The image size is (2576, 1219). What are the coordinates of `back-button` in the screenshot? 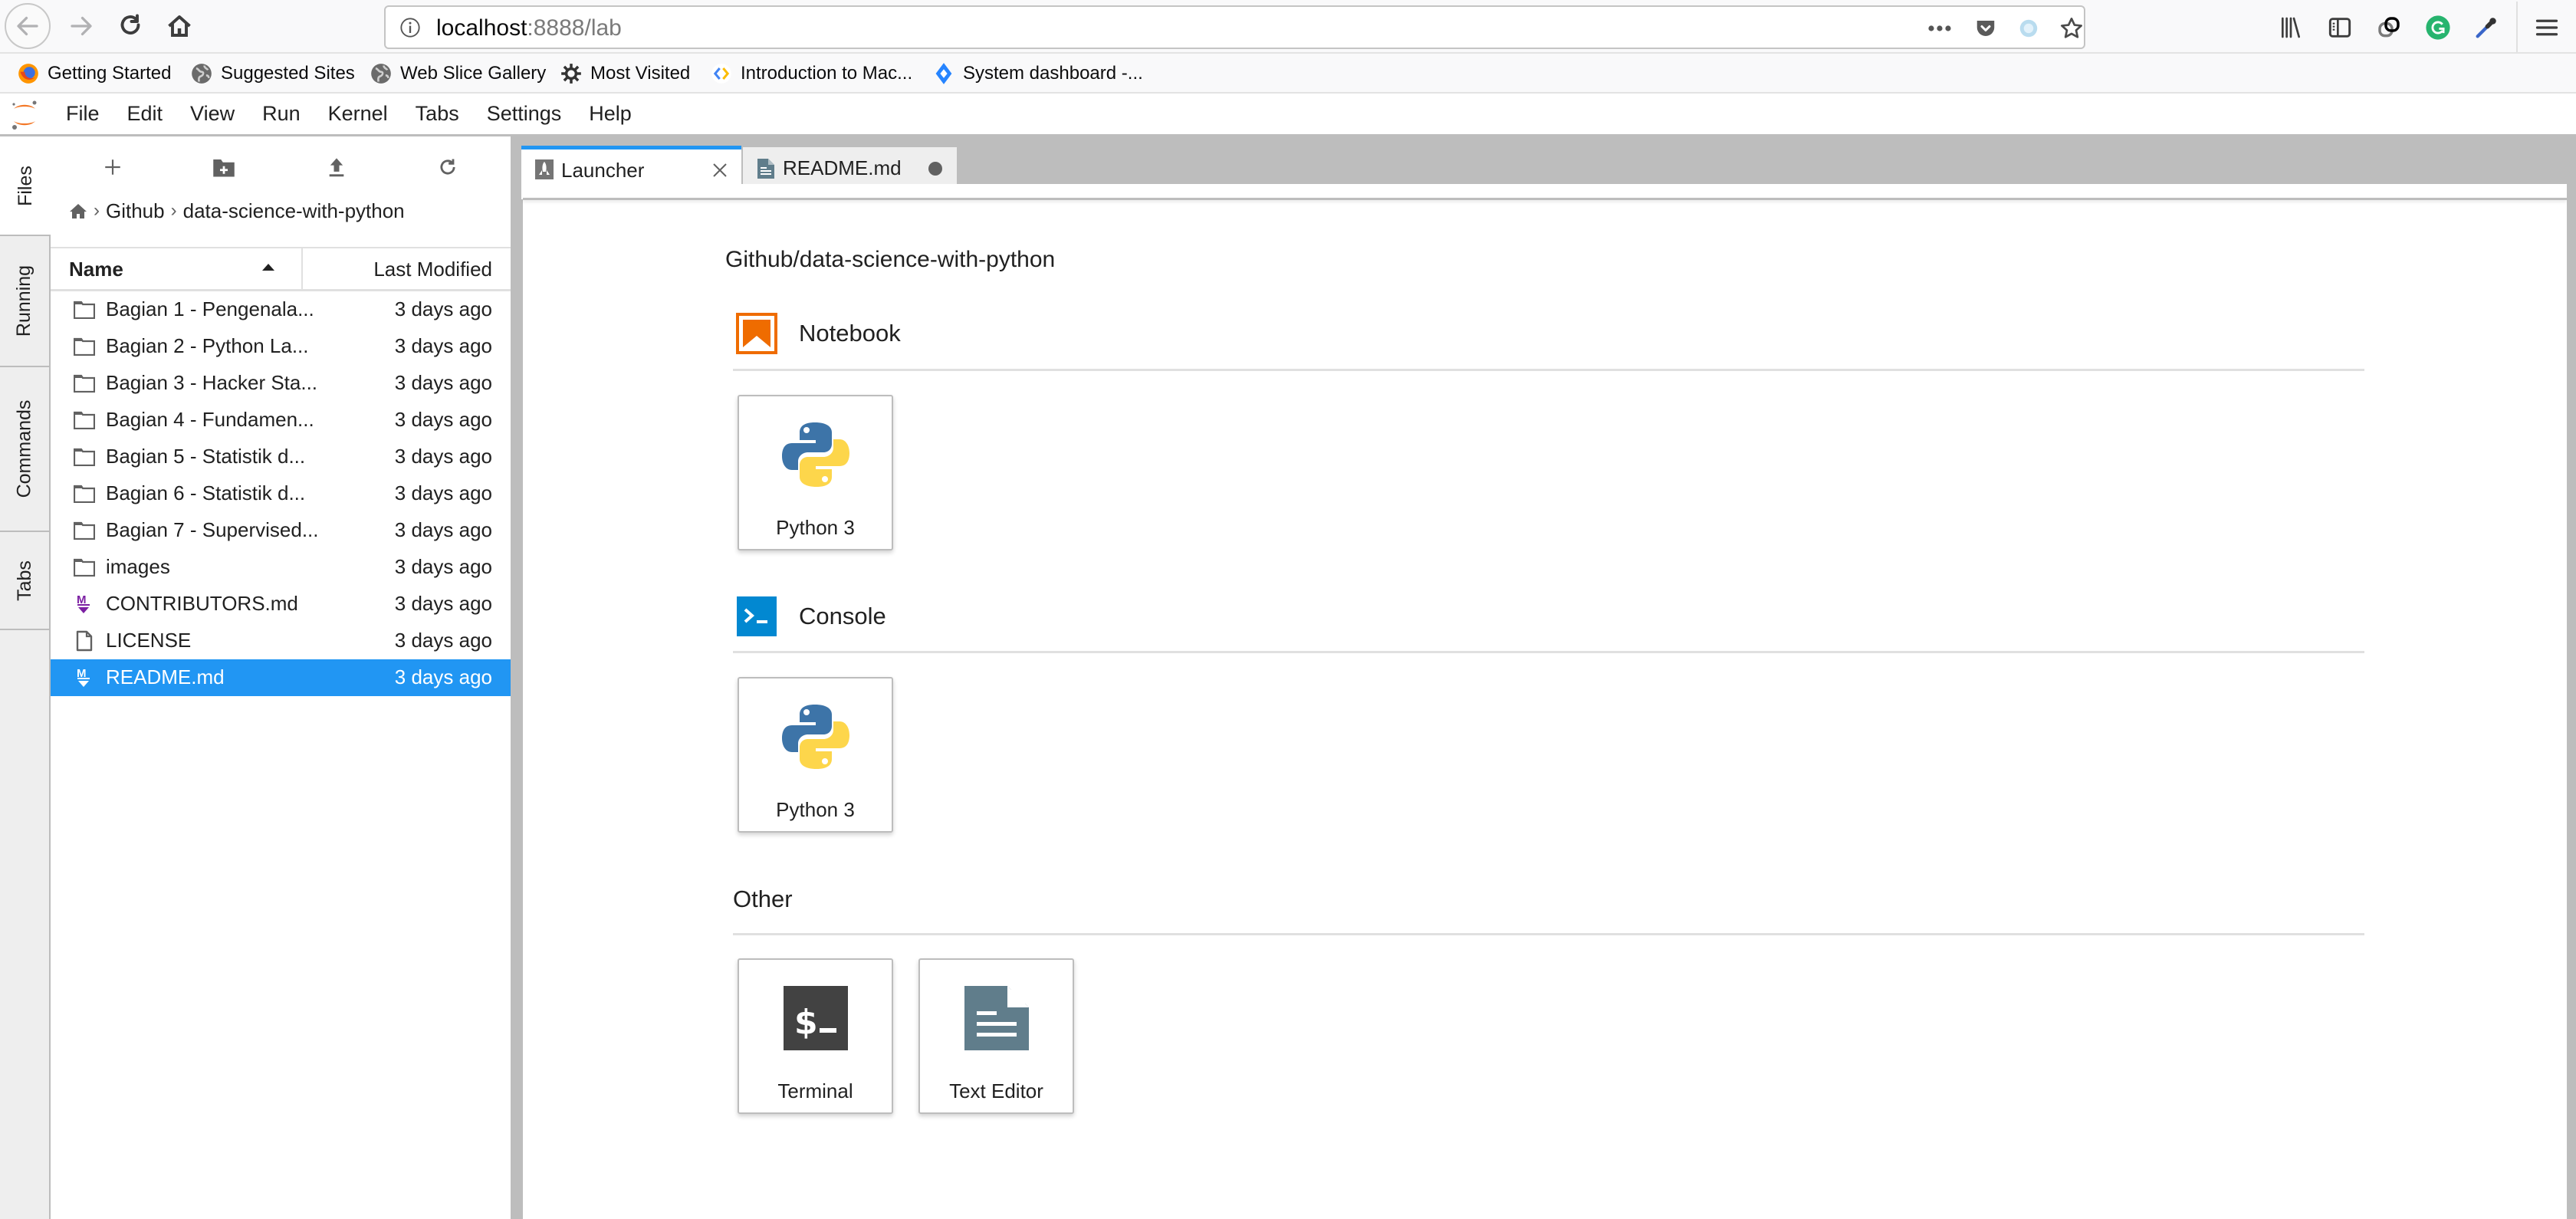 It's located at (28, 26).